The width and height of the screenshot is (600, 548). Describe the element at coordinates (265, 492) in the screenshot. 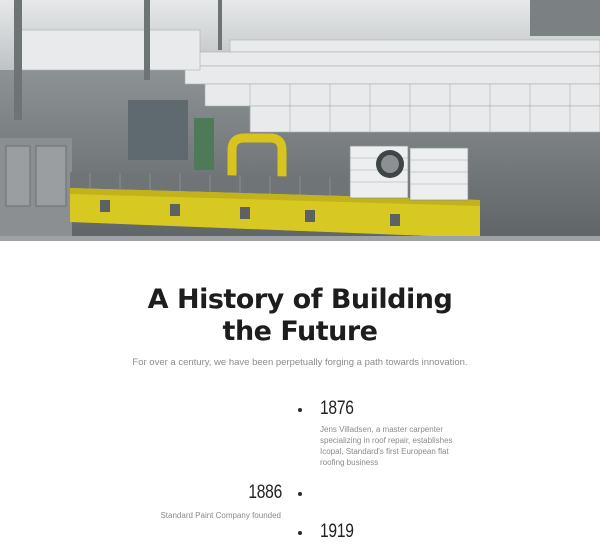

I see `timeline-year: 1886` at that location.